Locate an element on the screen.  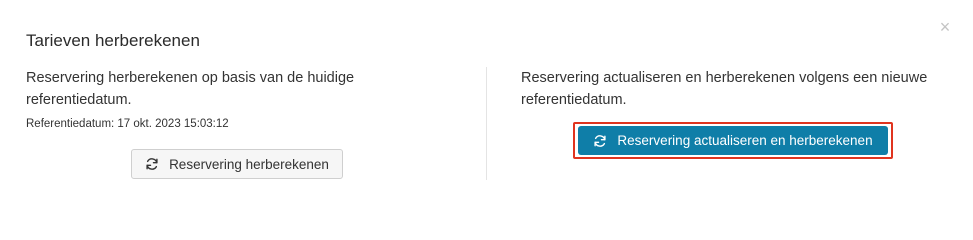
dialog-title: Tarieven herberekenen is located at coordinates (113, 40).